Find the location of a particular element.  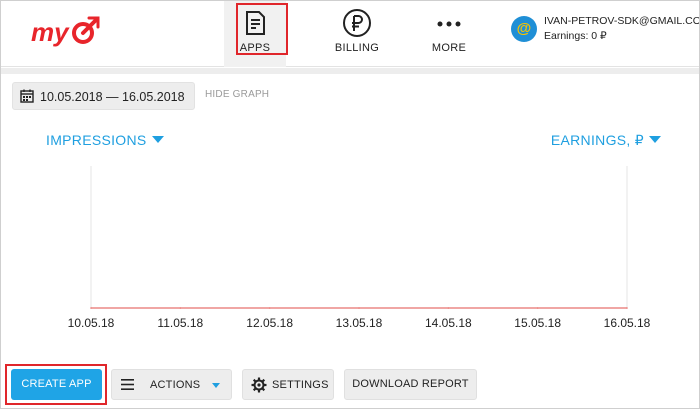

mytarget-logo: my is located at coordinates (69, 31).